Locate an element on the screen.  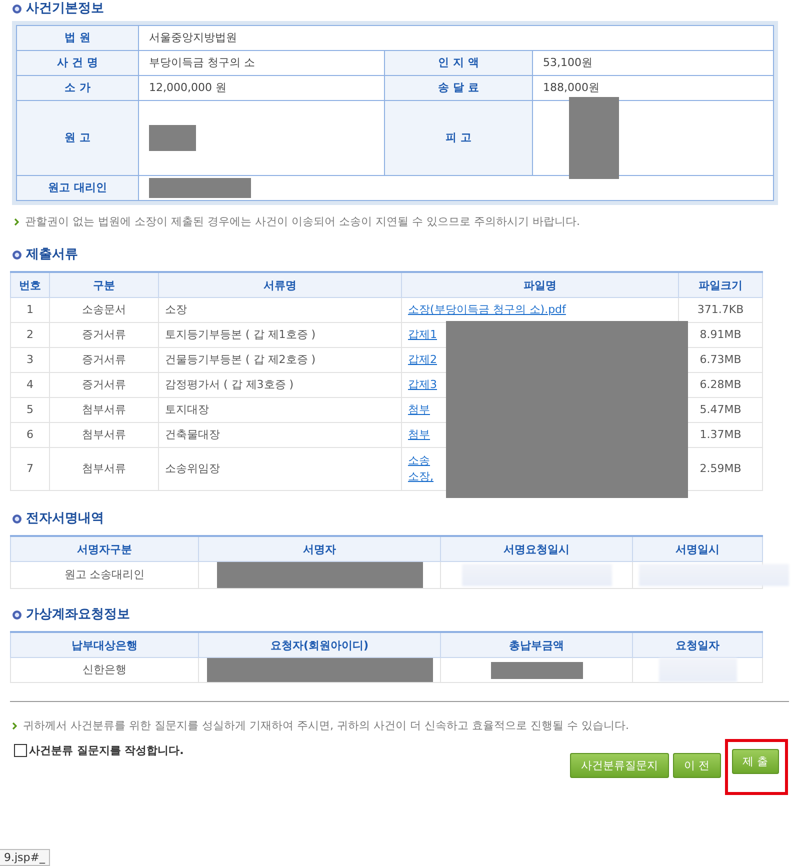
table-cell: 소장 is located at coordinates (280, 310).